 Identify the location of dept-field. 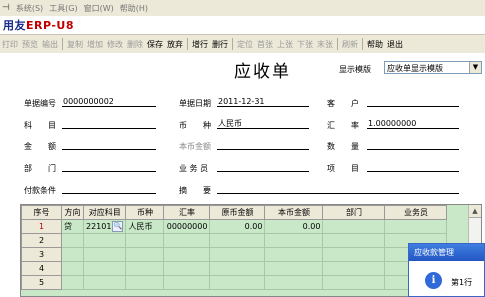
(109, 167).